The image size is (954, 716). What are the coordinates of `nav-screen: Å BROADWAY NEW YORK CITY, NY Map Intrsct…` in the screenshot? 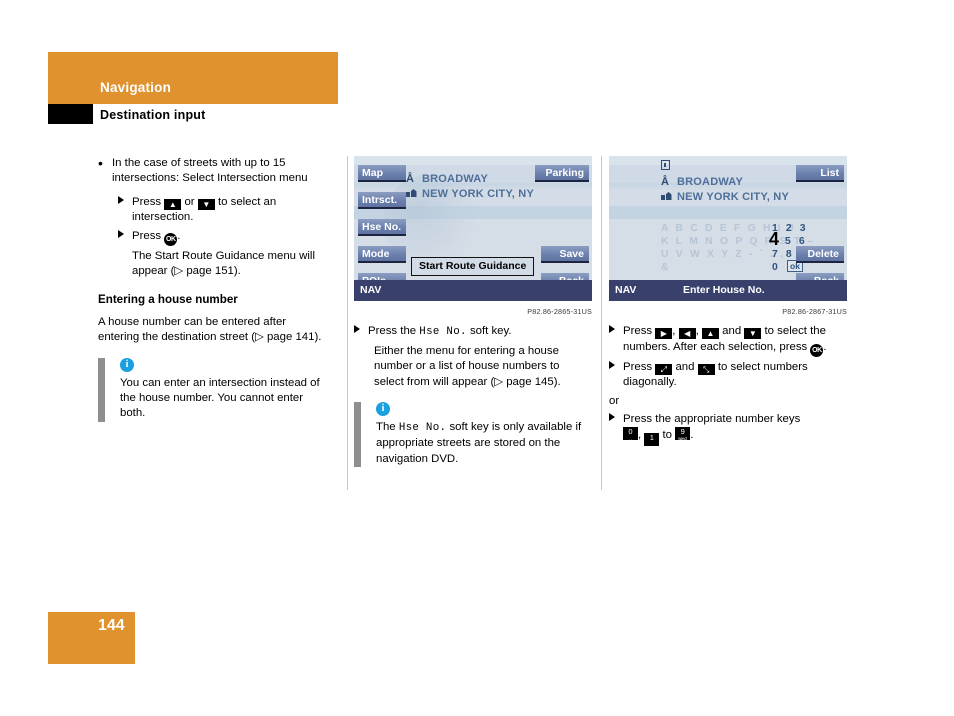 It's located at (473, 228).